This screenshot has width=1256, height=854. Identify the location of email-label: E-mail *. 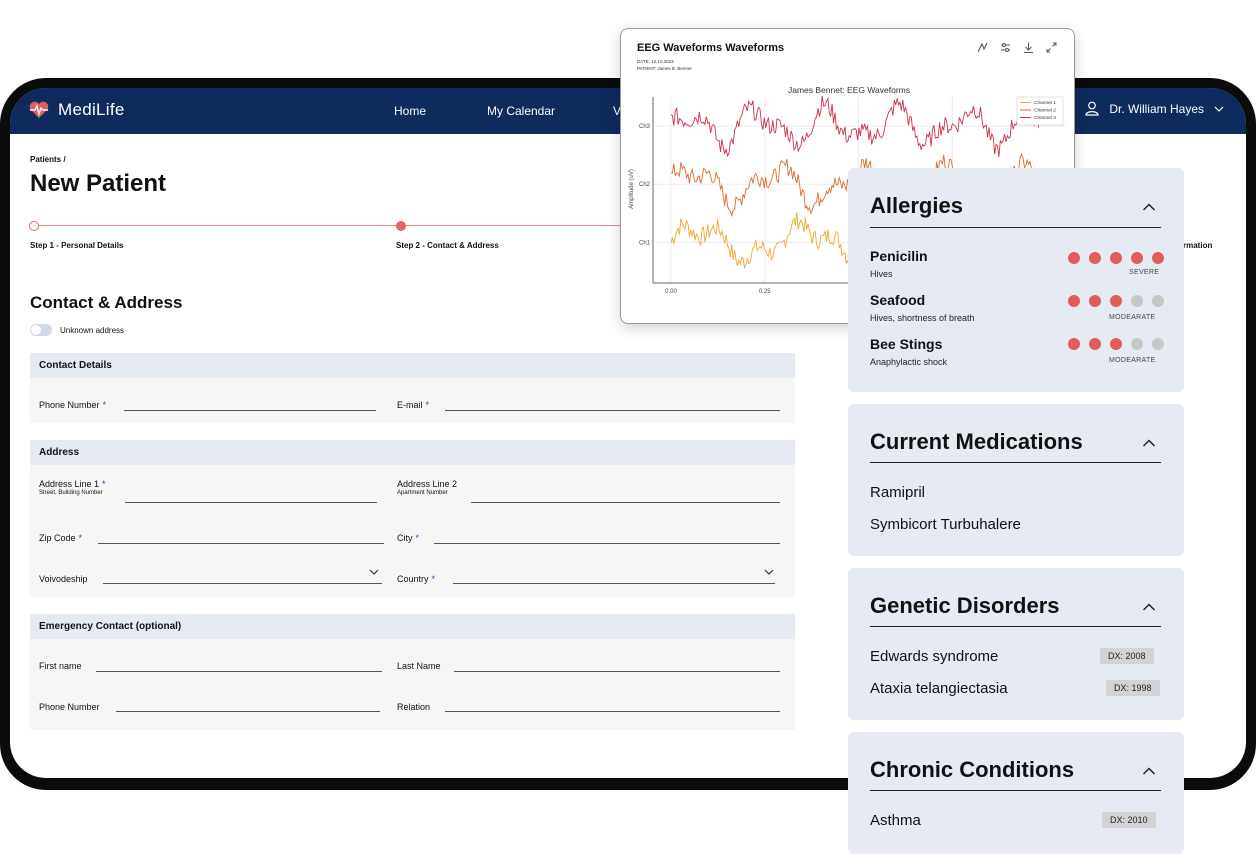
(413, 405).